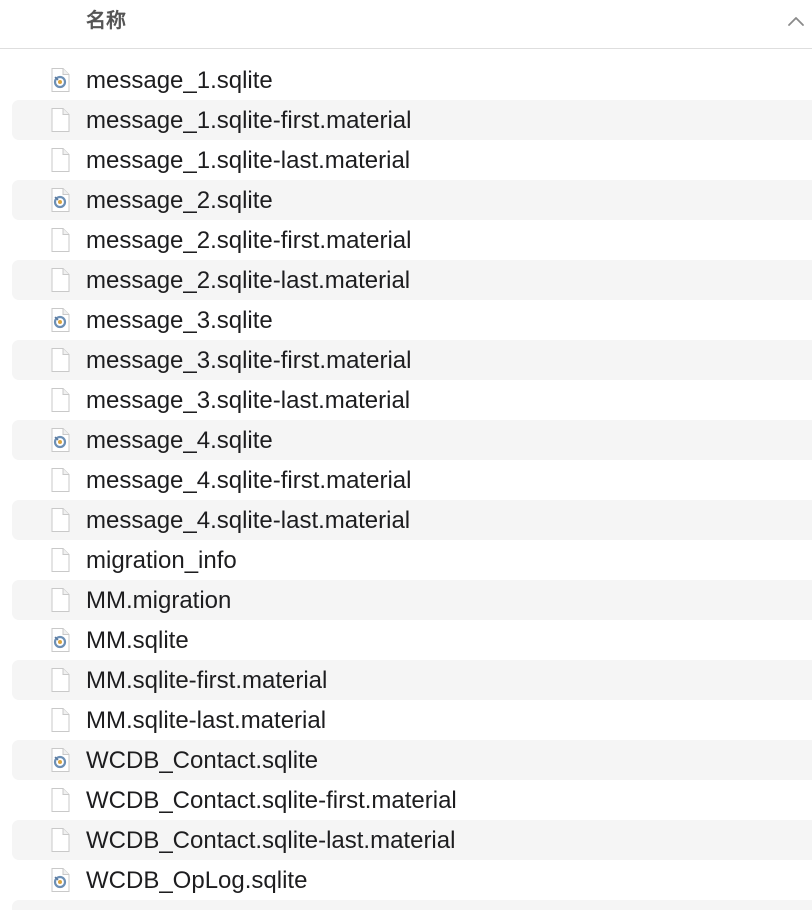  Describe the element at coordinates (161, 560) in the screenshot. I see `file-name: migration_info` at that location.